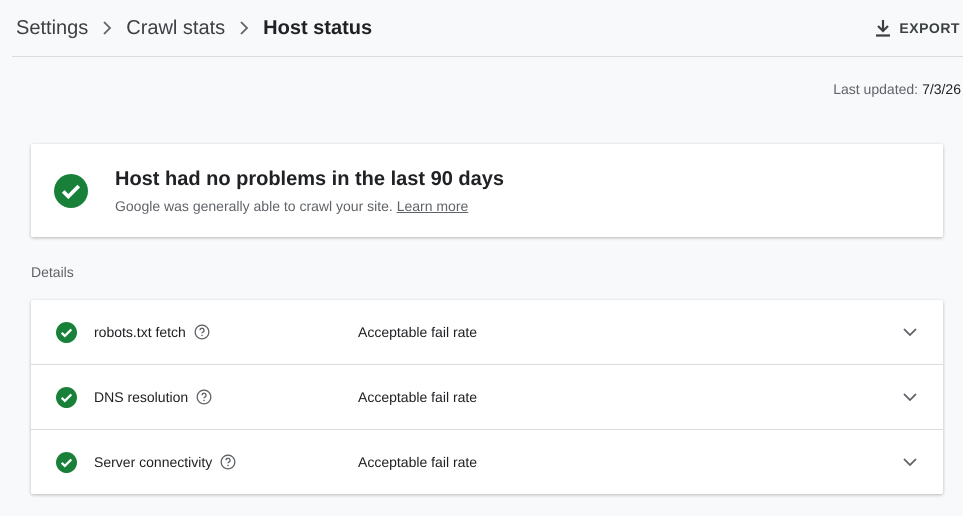 This screenshot has height=516, width=963. I want to click on breadcrumb-link: Settings, so click(52, 28).